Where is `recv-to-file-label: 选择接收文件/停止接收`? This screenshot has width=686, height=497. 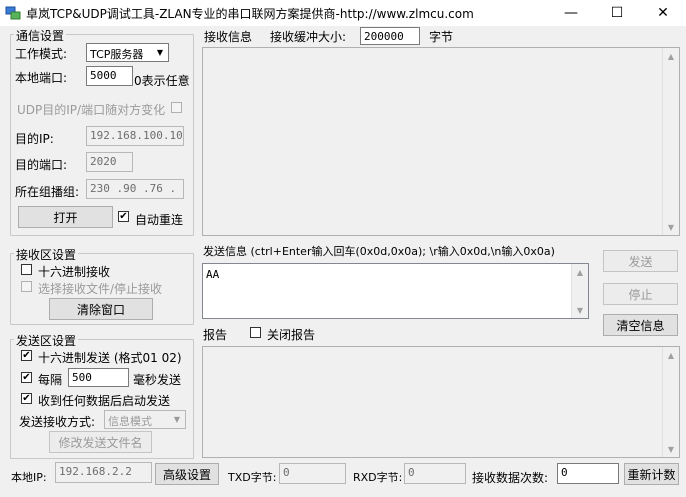 recv-to-file-label: 选择接收文件/停止接收 is located at coordinates (100, 289).